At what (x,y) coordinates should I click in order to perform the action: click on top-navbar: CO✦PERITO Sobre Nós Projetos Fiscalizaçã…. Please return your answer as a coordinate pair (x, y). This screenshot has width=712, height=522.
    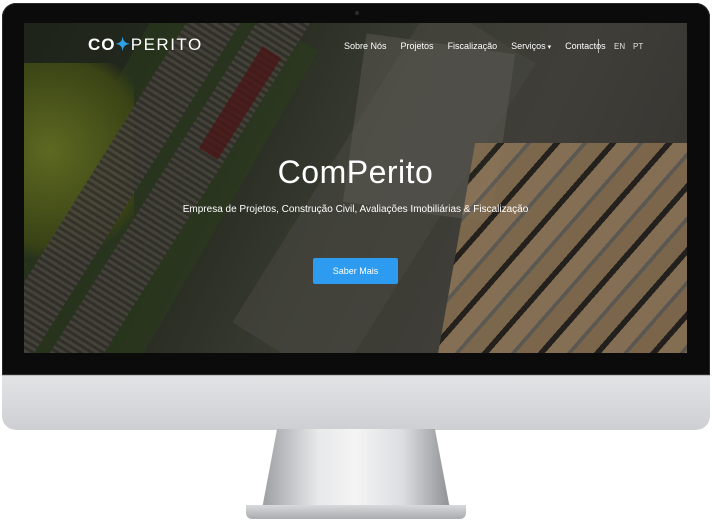
    Looking at the image, I should click on (355, 43).